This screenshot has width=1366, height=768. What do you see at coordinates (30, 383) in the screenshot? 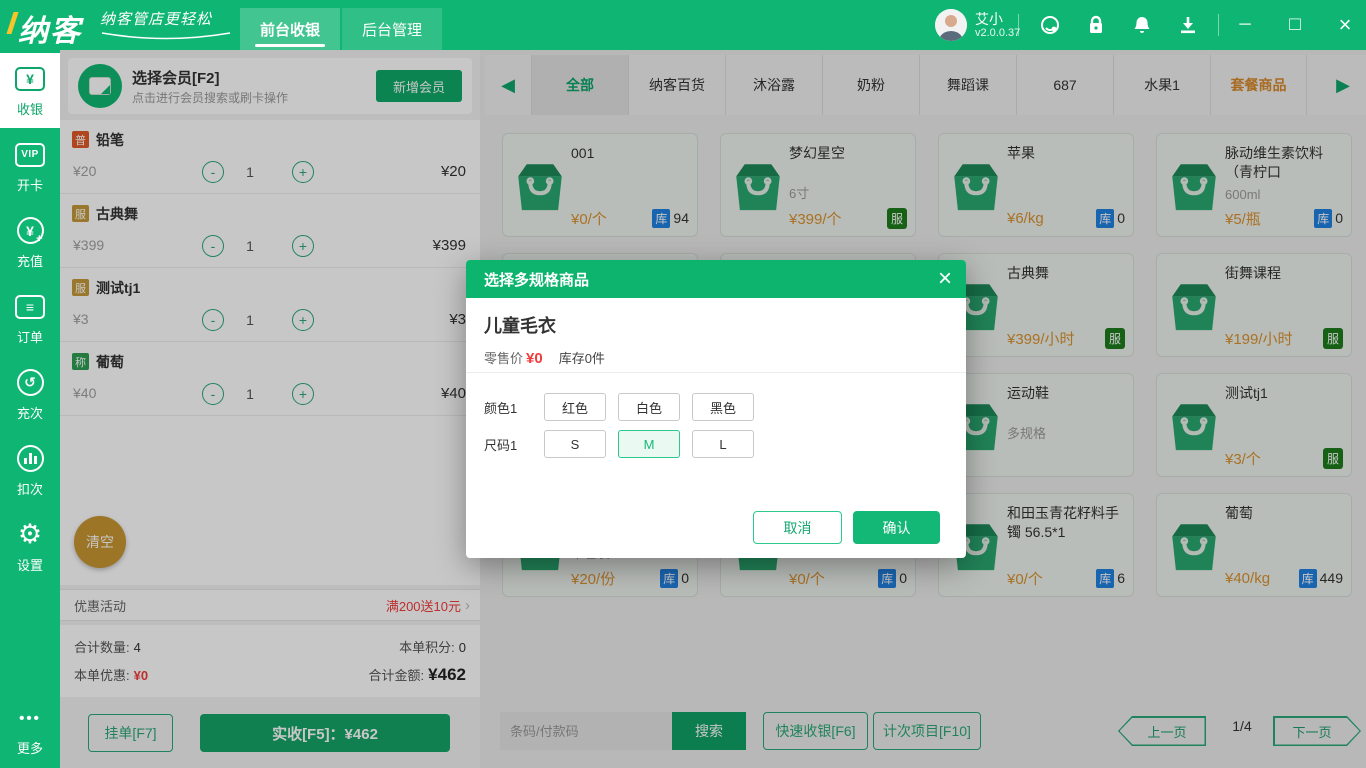
I see `recharge-times-icon: ↺` at bounding box center [30, 383].